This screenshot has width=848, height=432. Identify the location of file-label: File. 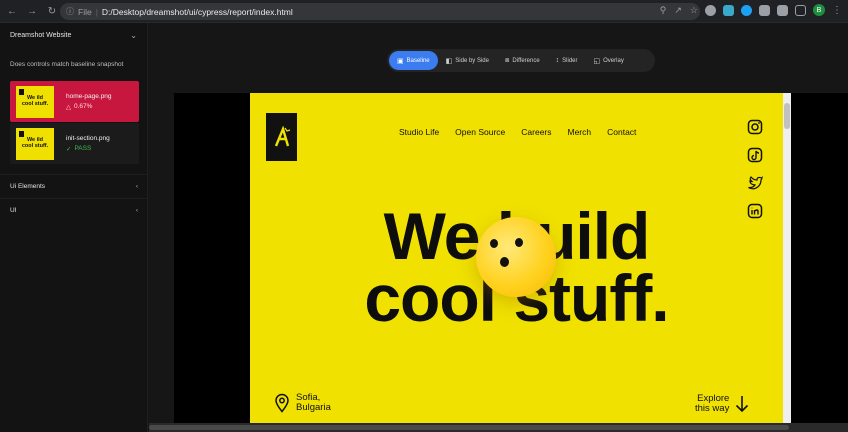
(85, 11).